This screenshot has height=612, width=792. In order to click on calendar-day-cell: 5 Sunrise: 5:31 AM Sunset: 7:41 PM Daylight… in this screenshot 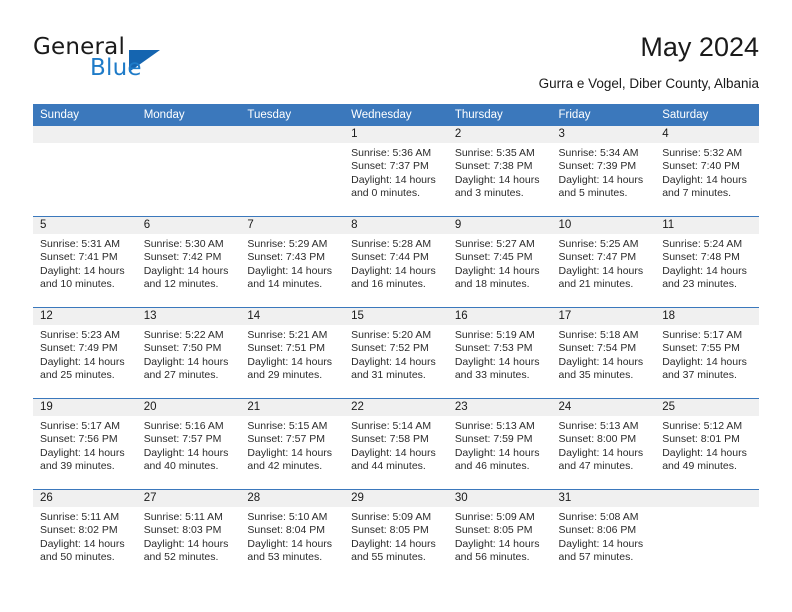, I will do `click(85, 262)`.